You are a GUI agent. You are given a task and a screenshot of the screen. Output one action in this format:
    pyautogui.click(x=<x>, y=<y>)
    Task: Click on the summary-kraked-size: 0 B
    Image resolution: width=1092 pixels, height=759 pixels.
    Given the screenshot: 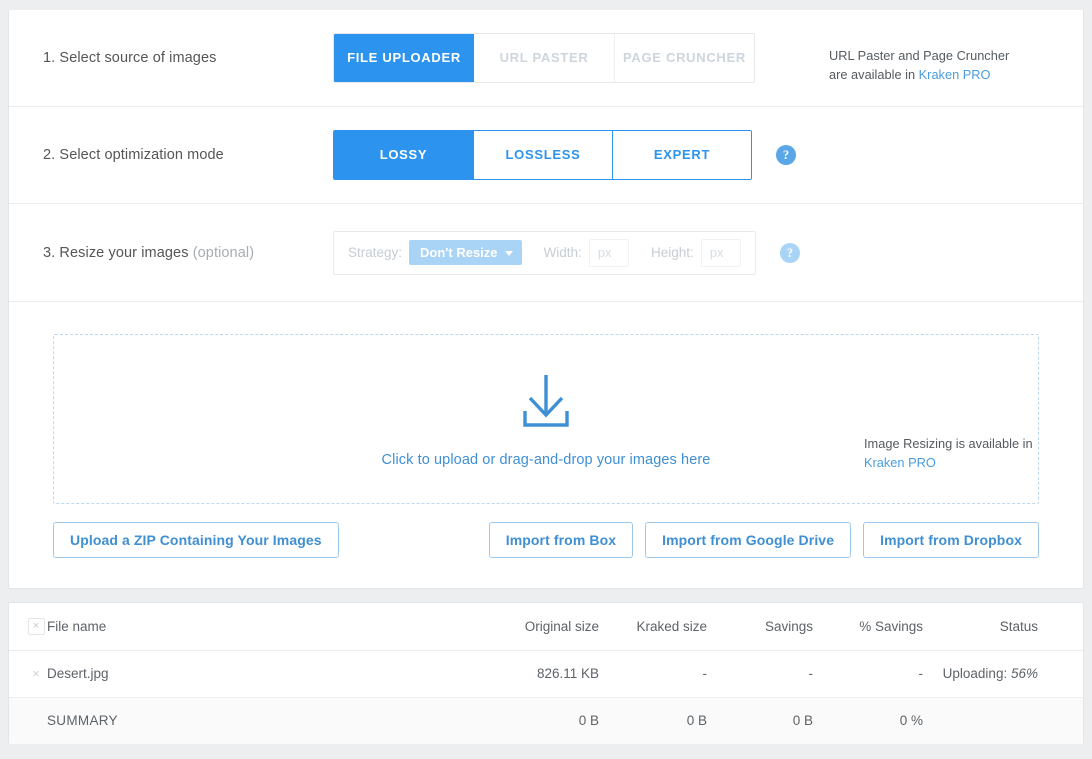 What is the action you would take?
    pyautogui.click(x=696, y=721)
    